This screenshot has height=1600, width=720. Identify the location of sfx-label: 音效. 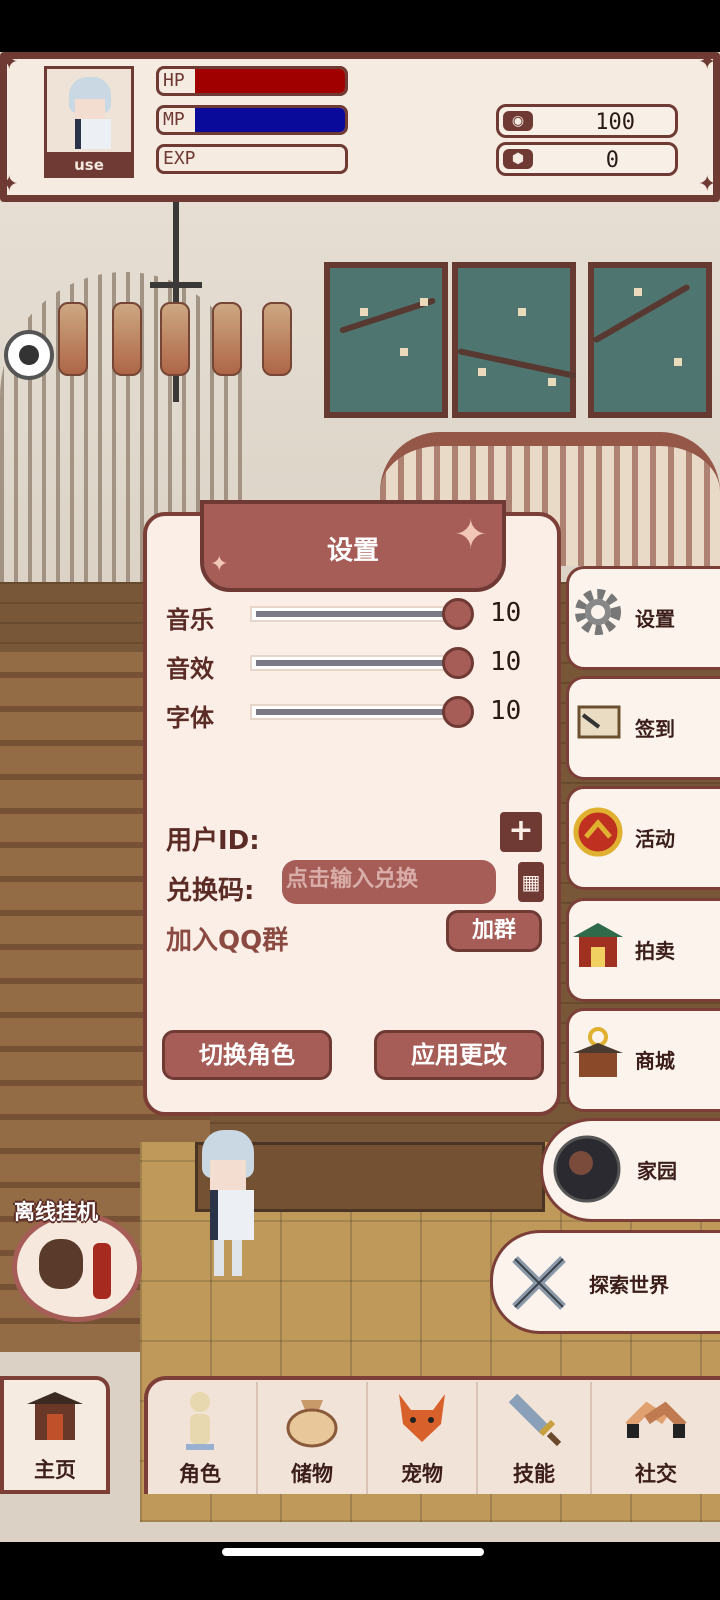
(190, 669).